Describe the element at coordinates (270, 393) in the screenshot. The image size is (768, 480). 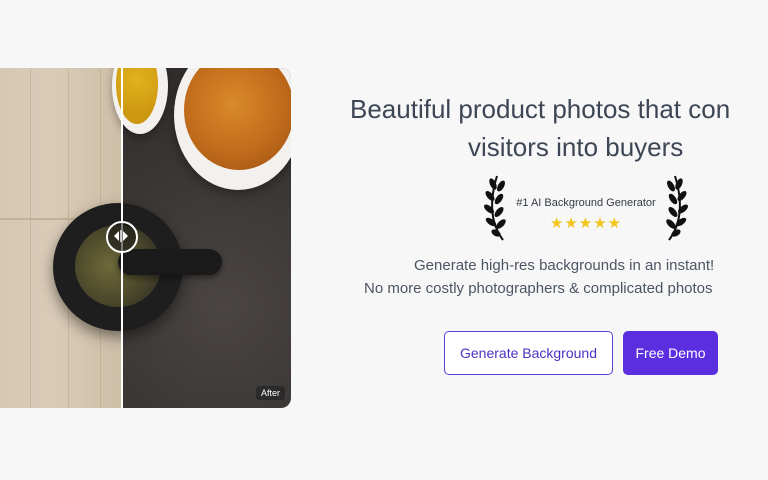
I see `after-badge: After` at that location.